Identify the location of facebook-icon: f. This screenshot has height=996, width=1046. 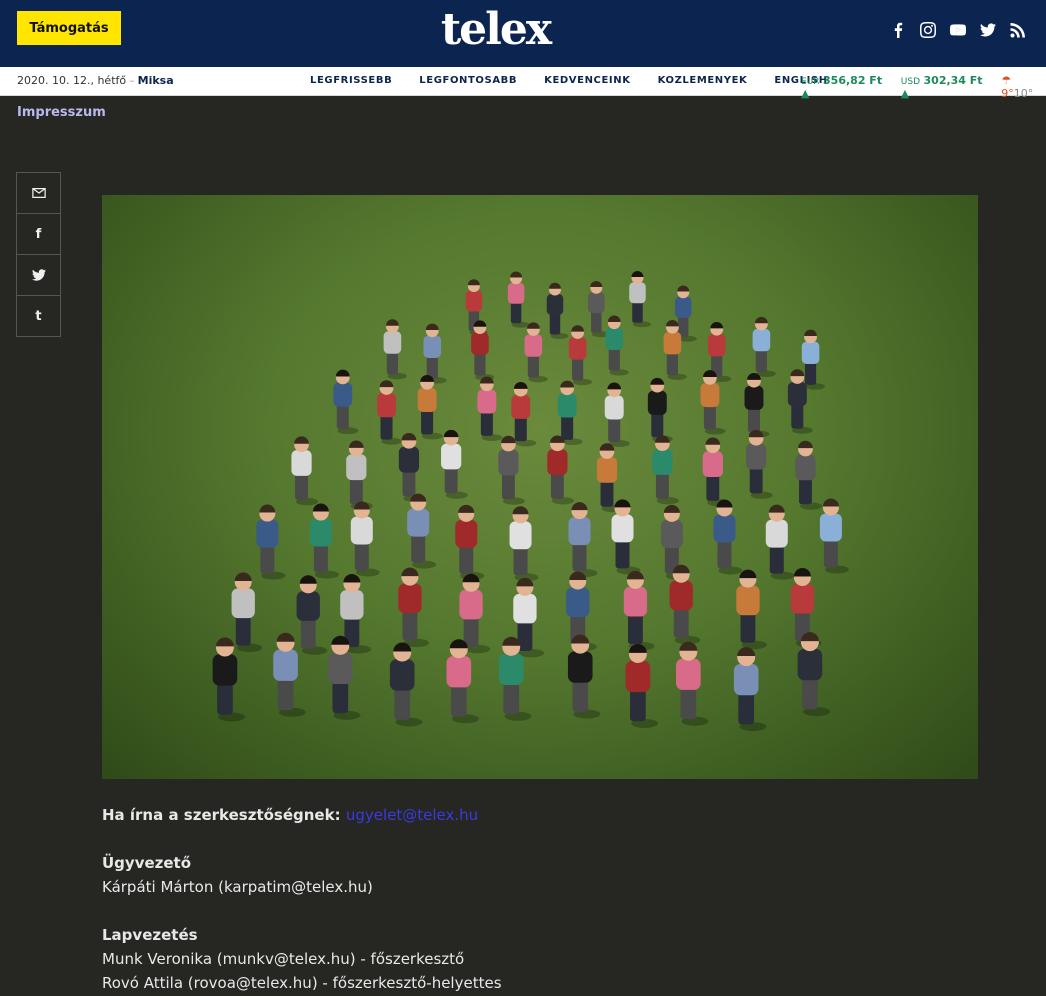
(38, 234).